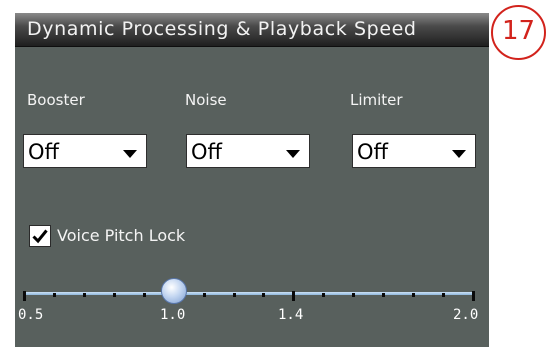  I want to click on noise-dropdown: Off, so click(248, 151).